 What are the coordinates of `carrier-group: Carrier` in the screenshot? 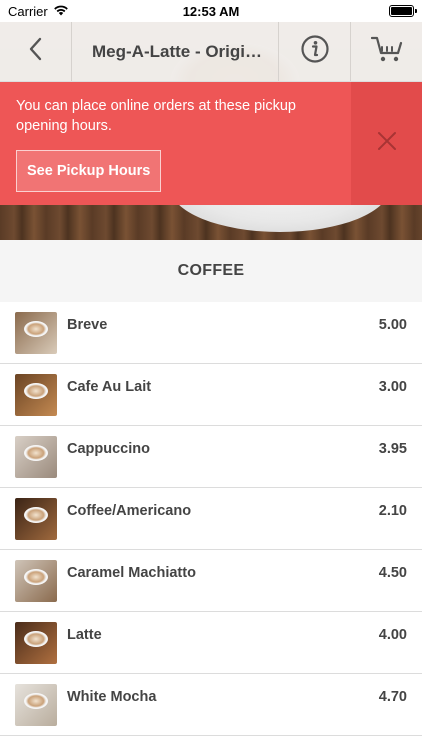 It's located at (38, 11).